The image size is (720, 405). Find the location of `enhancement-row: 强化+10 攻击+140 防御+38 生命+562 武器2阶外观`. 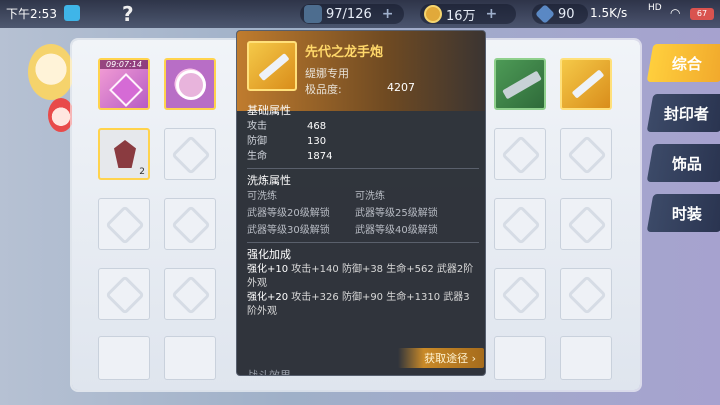

enhancement-row: 强化+10 攻击+140 防御+38 生命+562 武器2阶外观 is located at coordinates (360, 276).